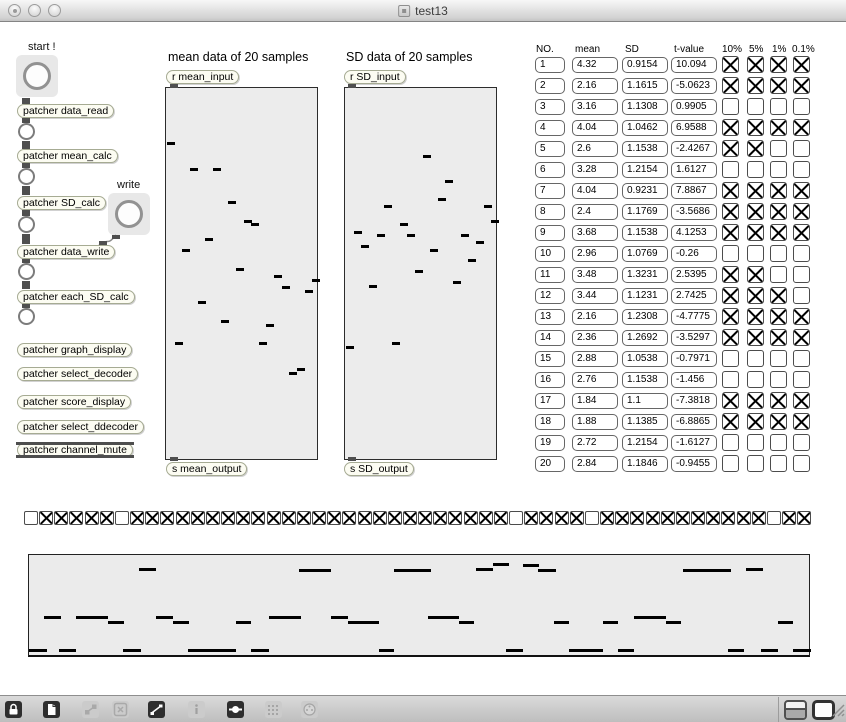  Describe the element at coordinates (694, 212) in the screenshot. I see `t-value-box: -3.5686` at that location.